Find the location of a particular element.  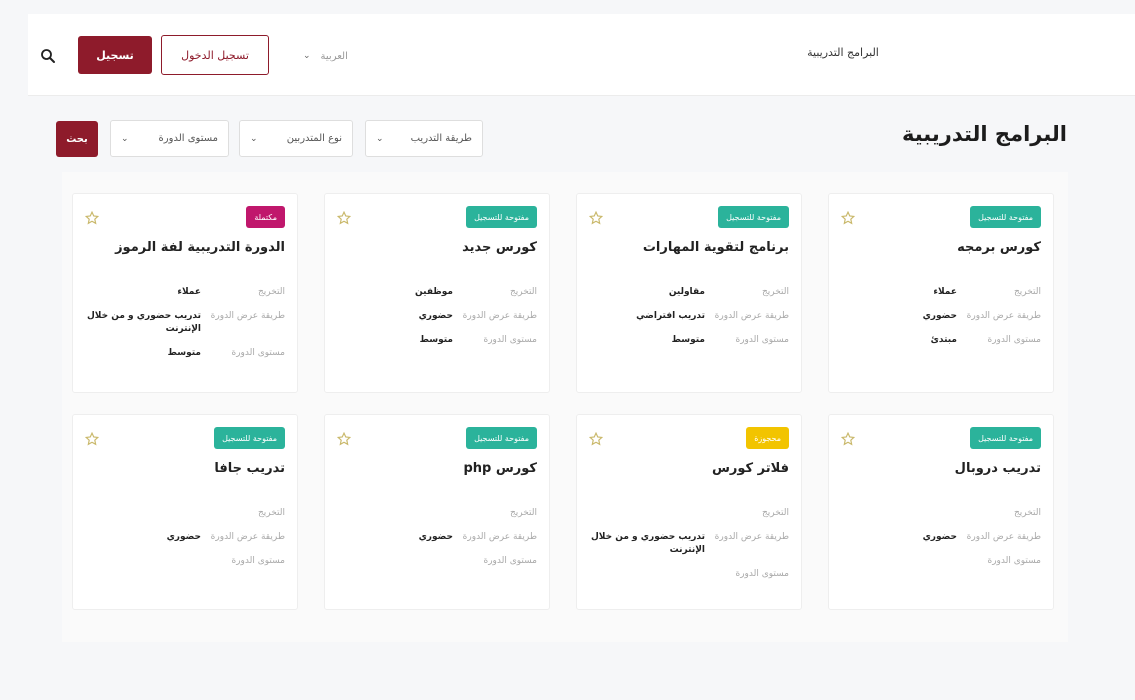

login-button: تسجيل الدخول is located at coordinates (215, 55).